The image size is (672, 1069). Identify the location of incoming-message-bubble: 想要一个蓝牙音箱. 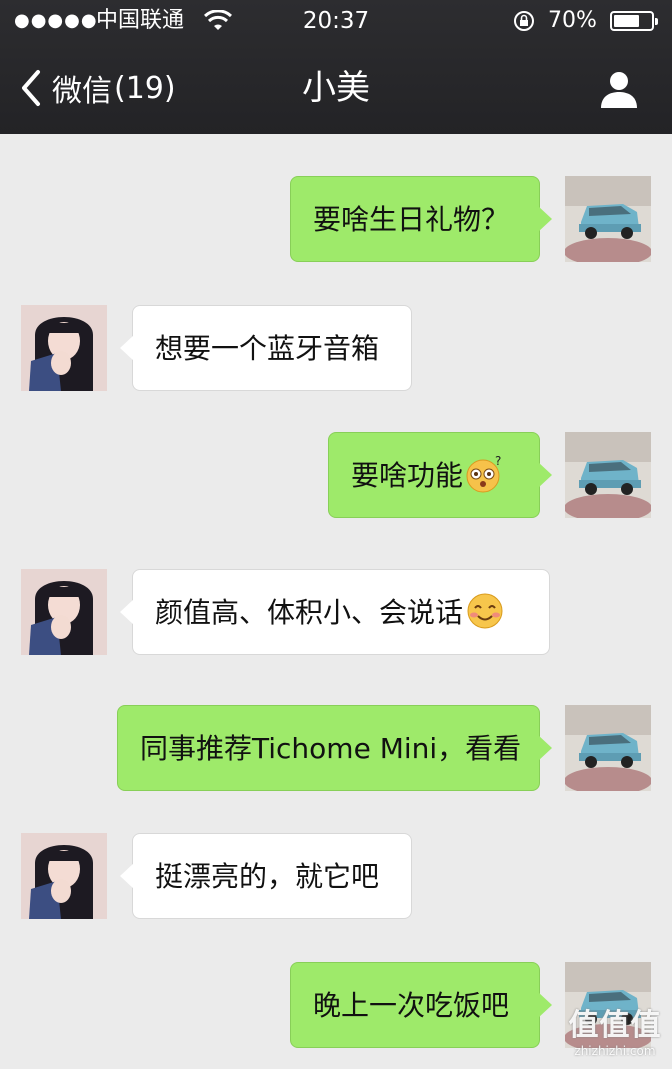
(266, 348).